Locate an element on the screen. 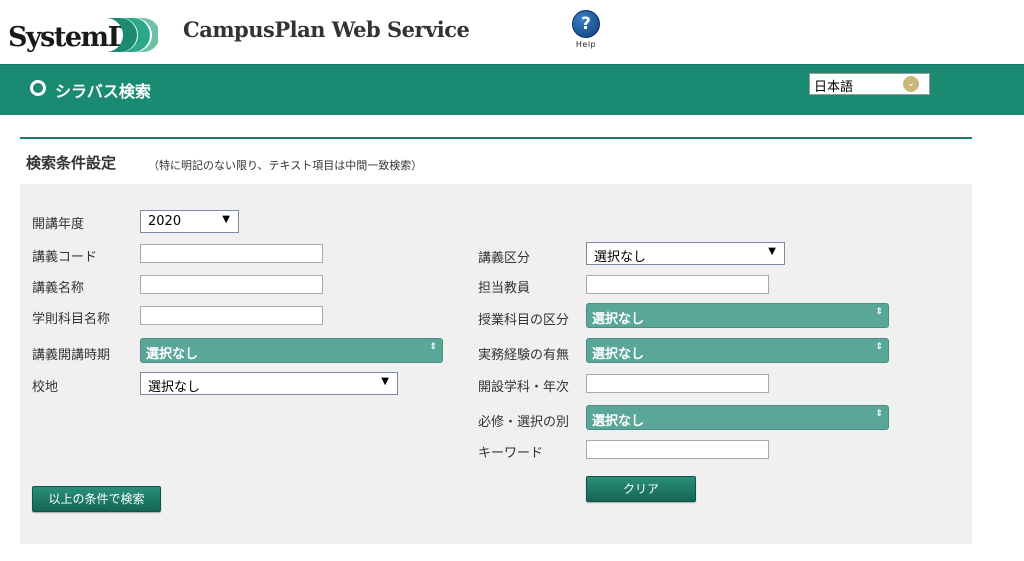 The width and height of the screenshot is (1024, 561). subject-class-value: 選択なし is located at coordinates (618, 319).